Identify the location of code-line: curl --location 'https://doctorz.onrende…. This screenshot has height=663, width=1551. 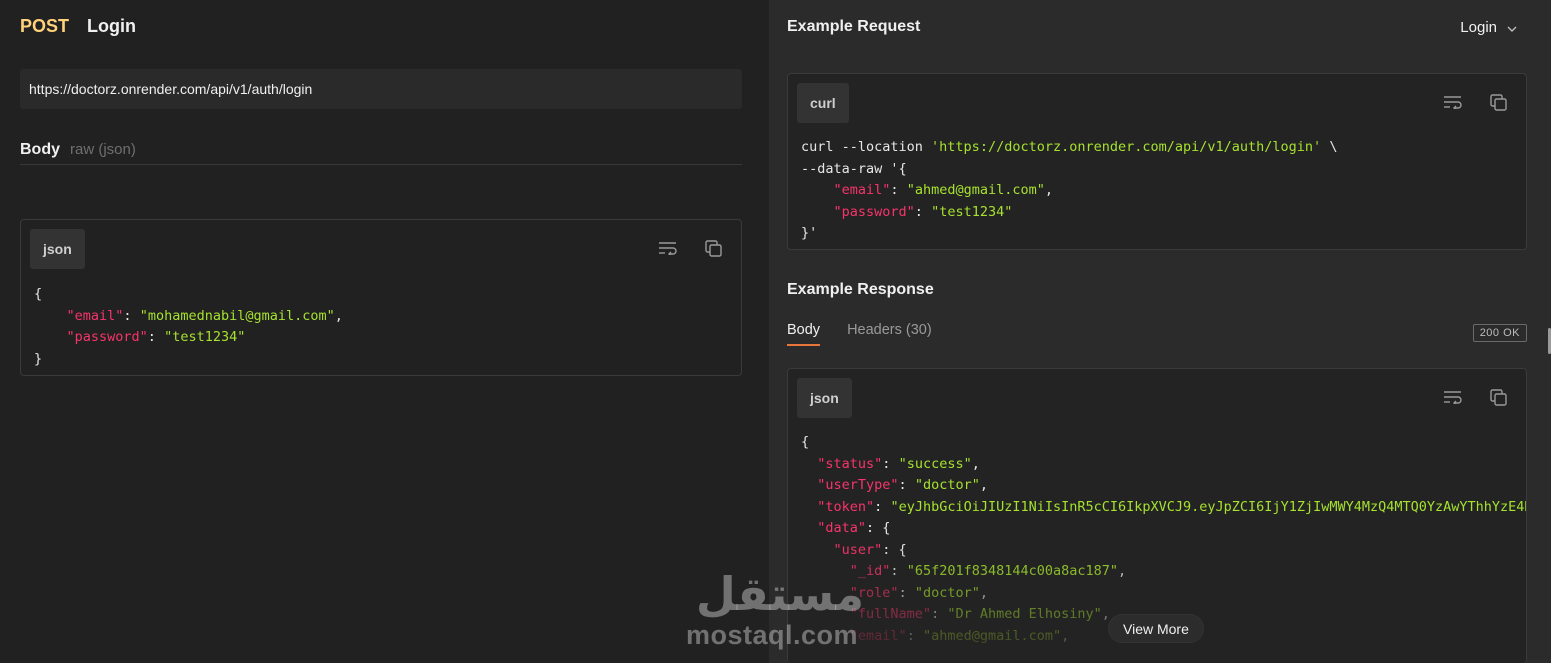
(1069, 148).